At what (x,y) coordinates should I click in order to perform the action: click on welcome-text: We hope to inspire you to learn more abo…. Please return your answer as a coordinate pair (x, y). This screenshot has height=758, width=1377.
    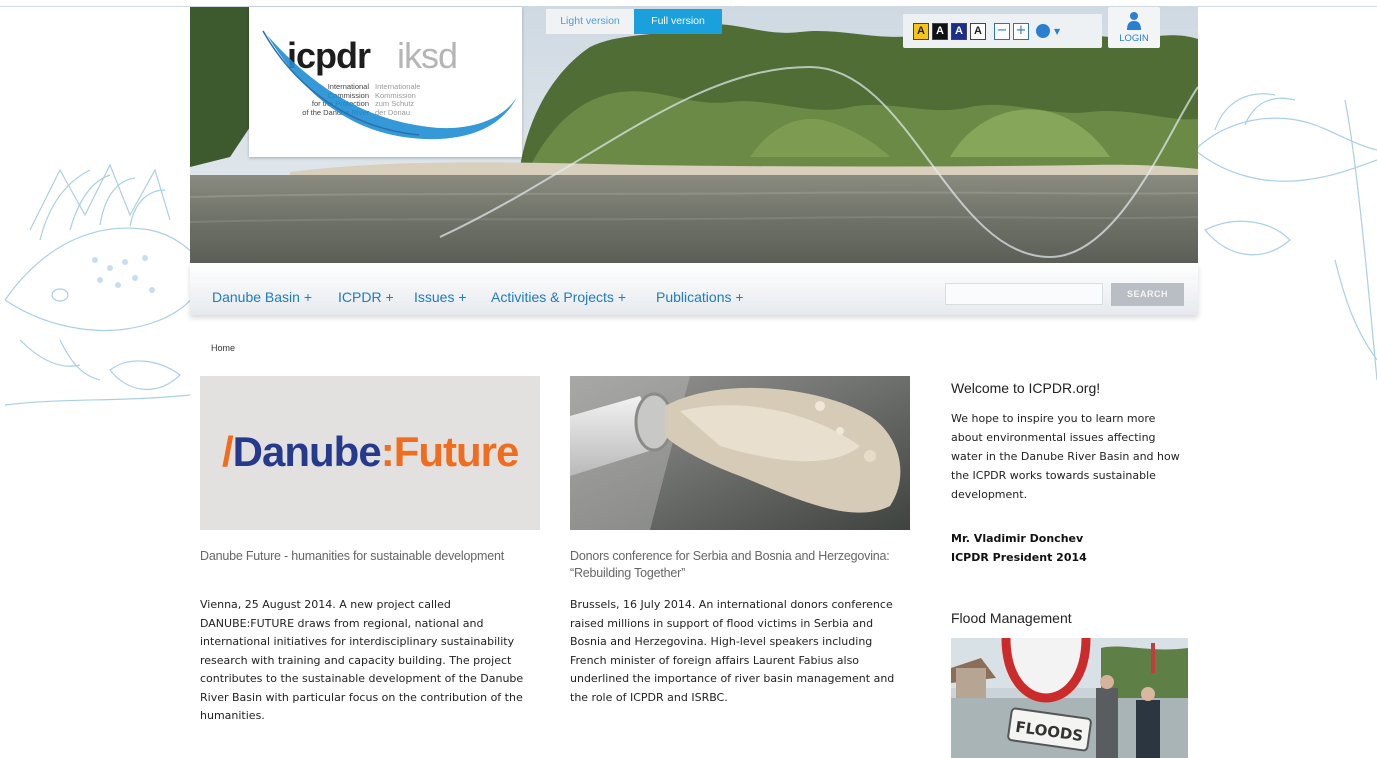
    Looking at the image, I should click on (1065, 456).